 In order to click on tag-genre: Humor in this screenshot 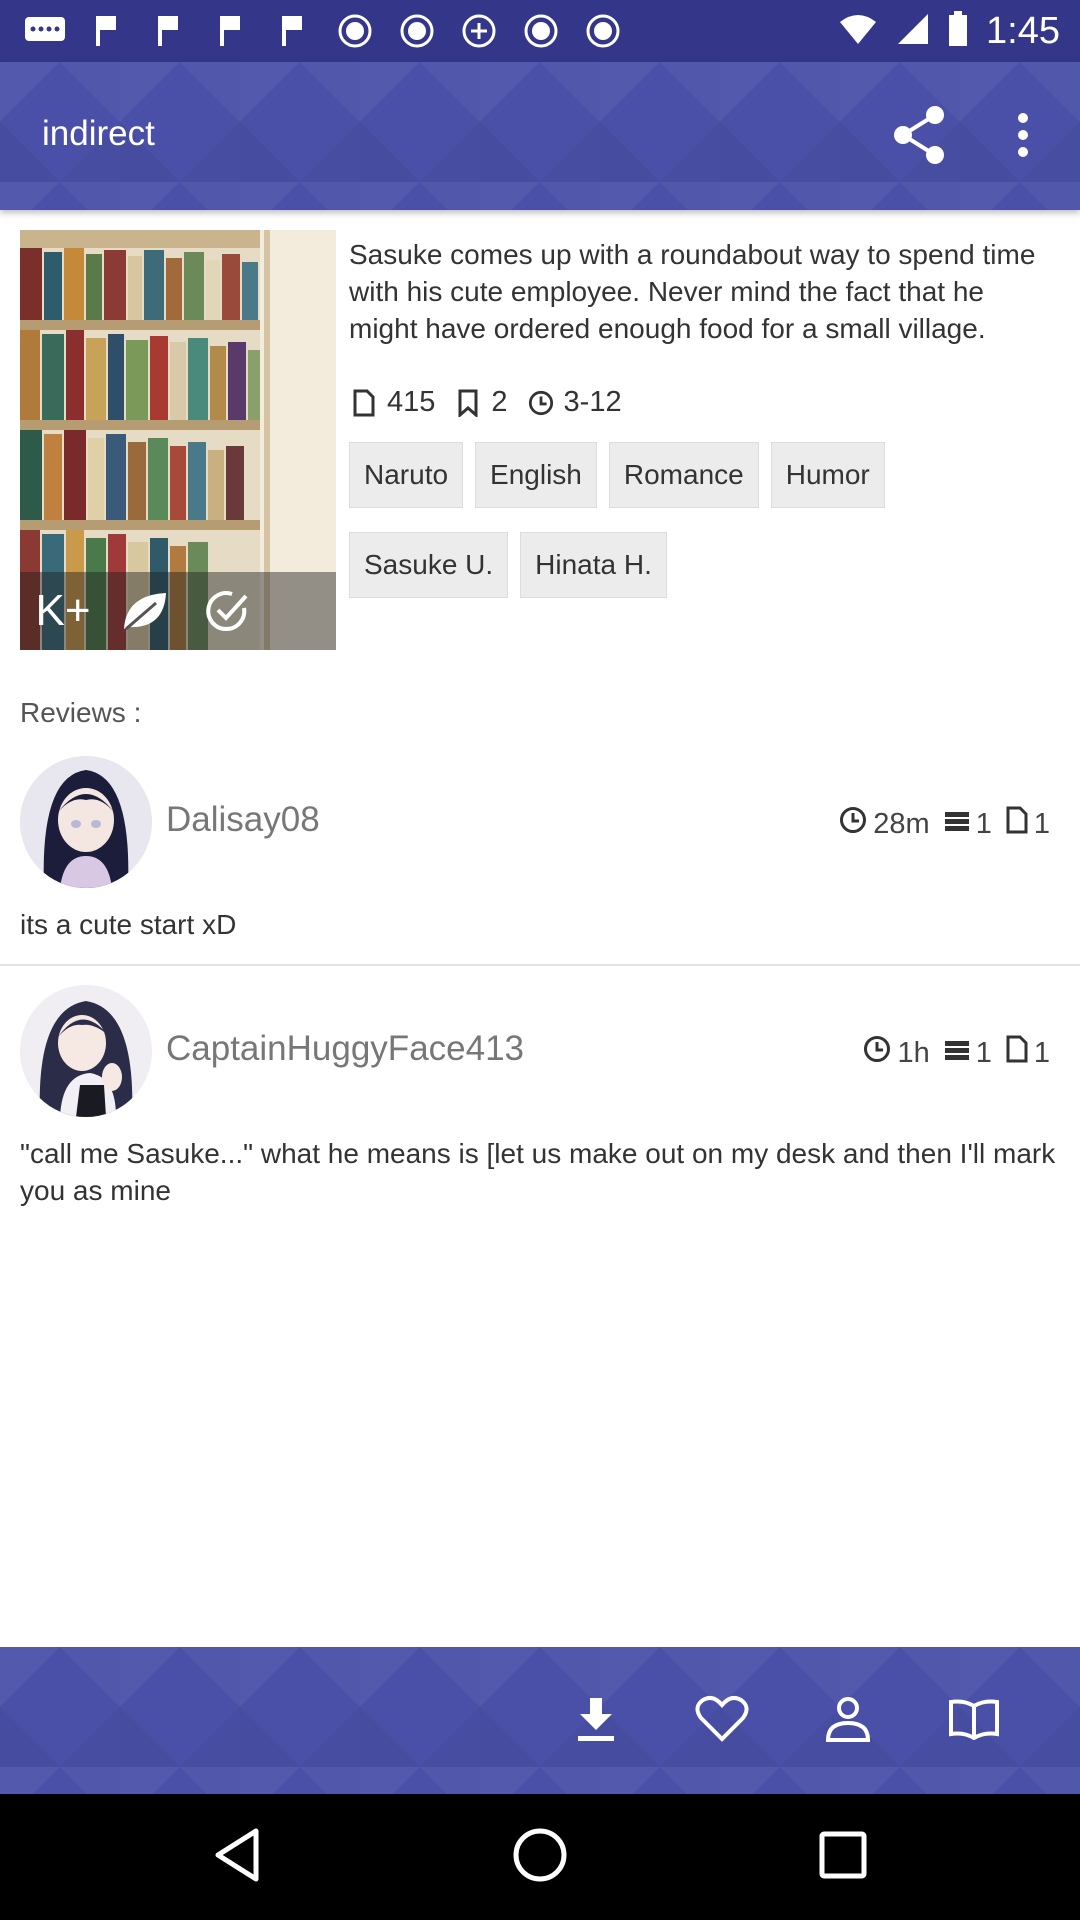, I will do `click(827, 475)`.